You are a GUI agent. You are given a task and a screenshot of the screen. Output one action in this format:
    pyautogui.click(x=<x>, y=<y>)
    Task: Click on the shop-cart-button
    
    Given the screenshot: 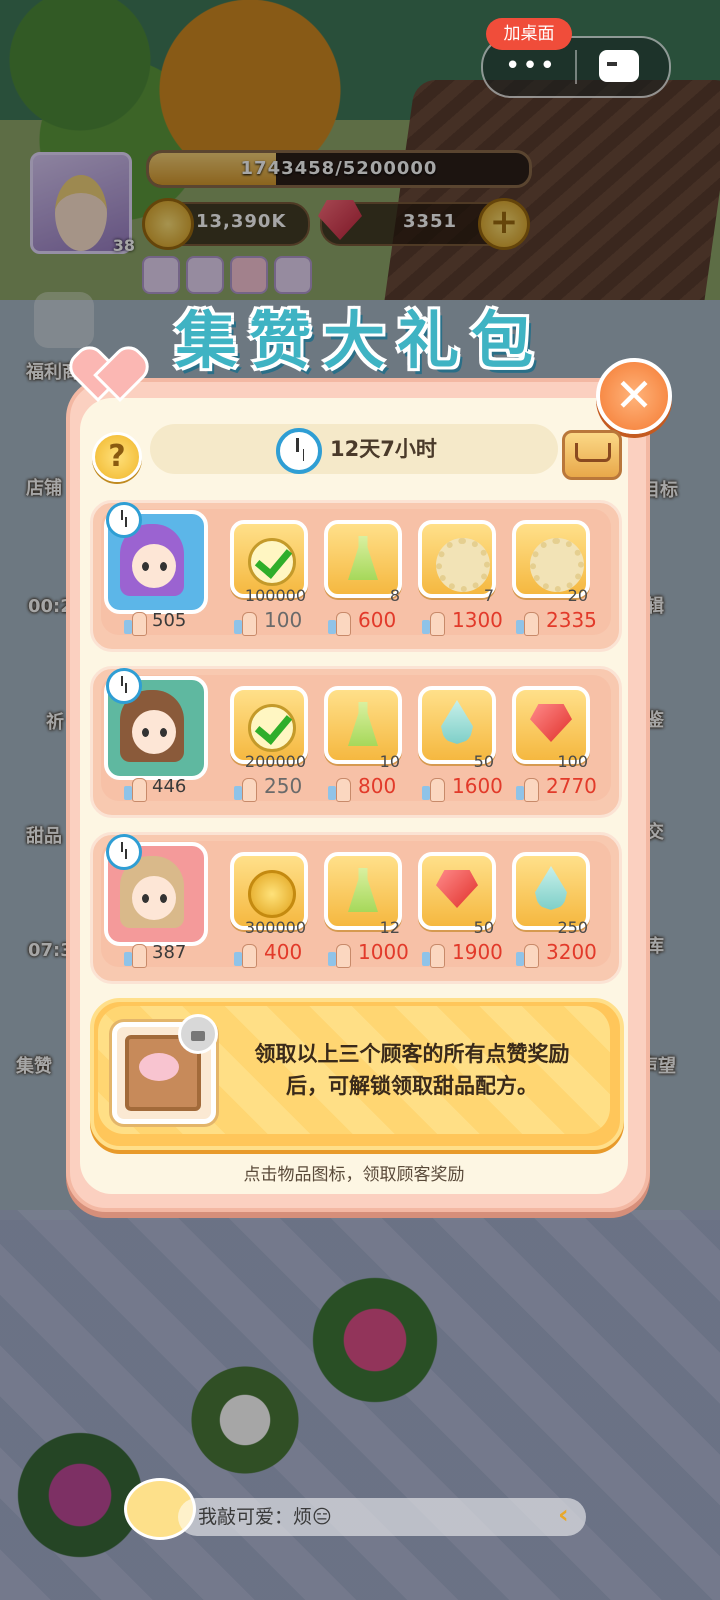 What is the action you would take?
    pyautogui.click(x=592, y=455)
    